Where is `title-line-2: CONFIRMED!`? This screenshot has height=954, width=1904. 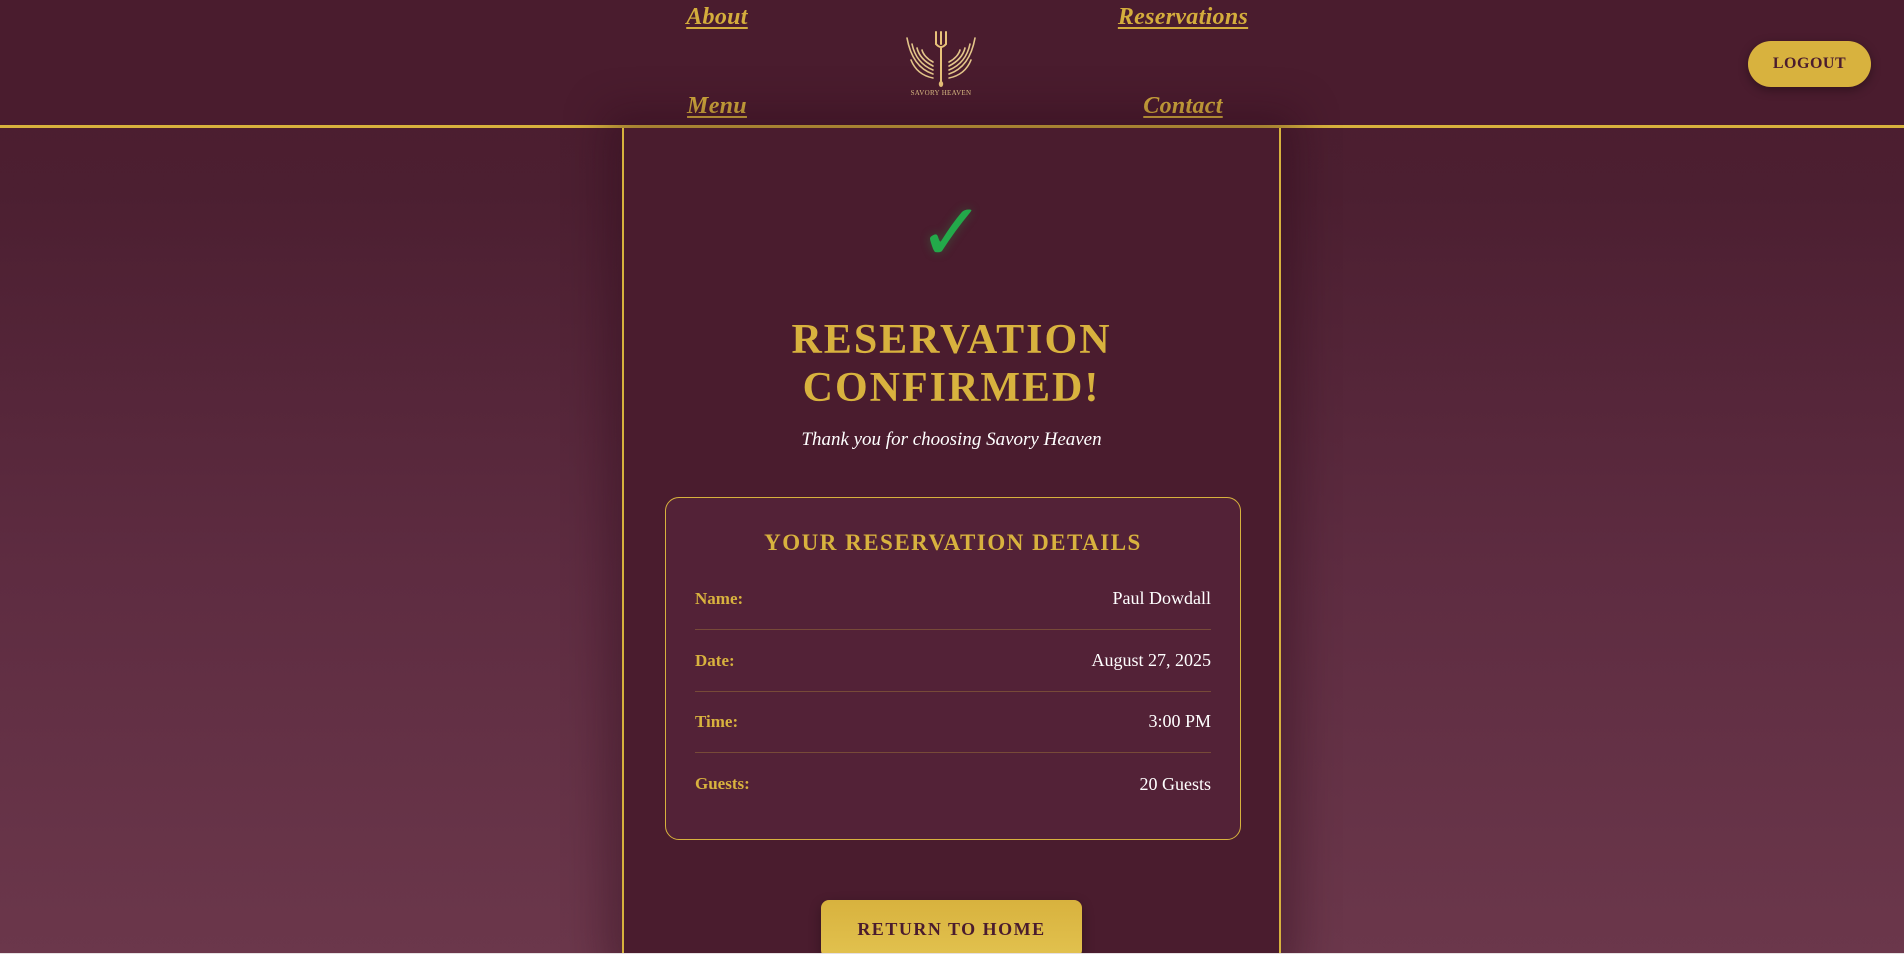 title-line-2: CONFIRMED! is located at coordinates (951, 388).